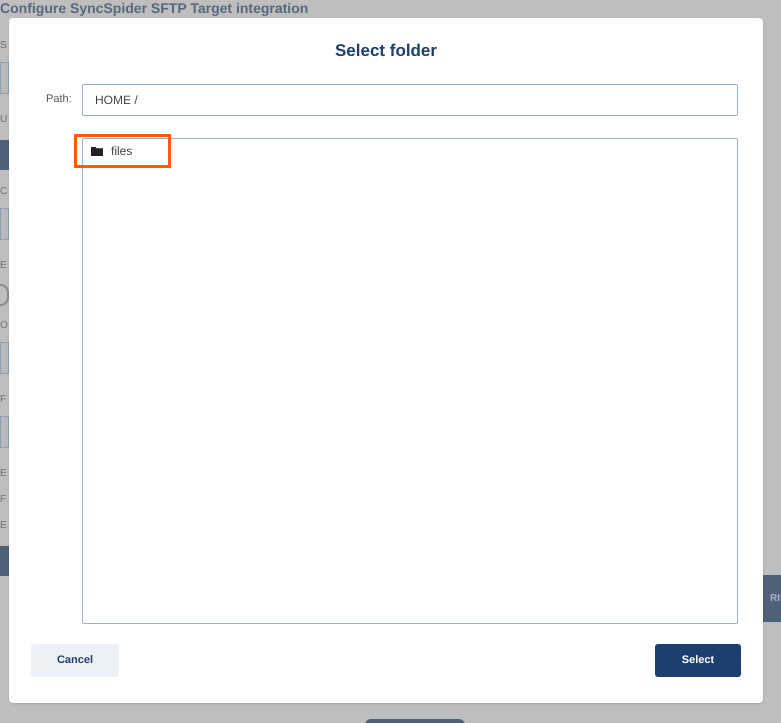 This screenshot has height=723, width=781. What do you see at coordinates (4, 119) in the screenshot?
I see `form-label: U` at bounding box center [4, 119].